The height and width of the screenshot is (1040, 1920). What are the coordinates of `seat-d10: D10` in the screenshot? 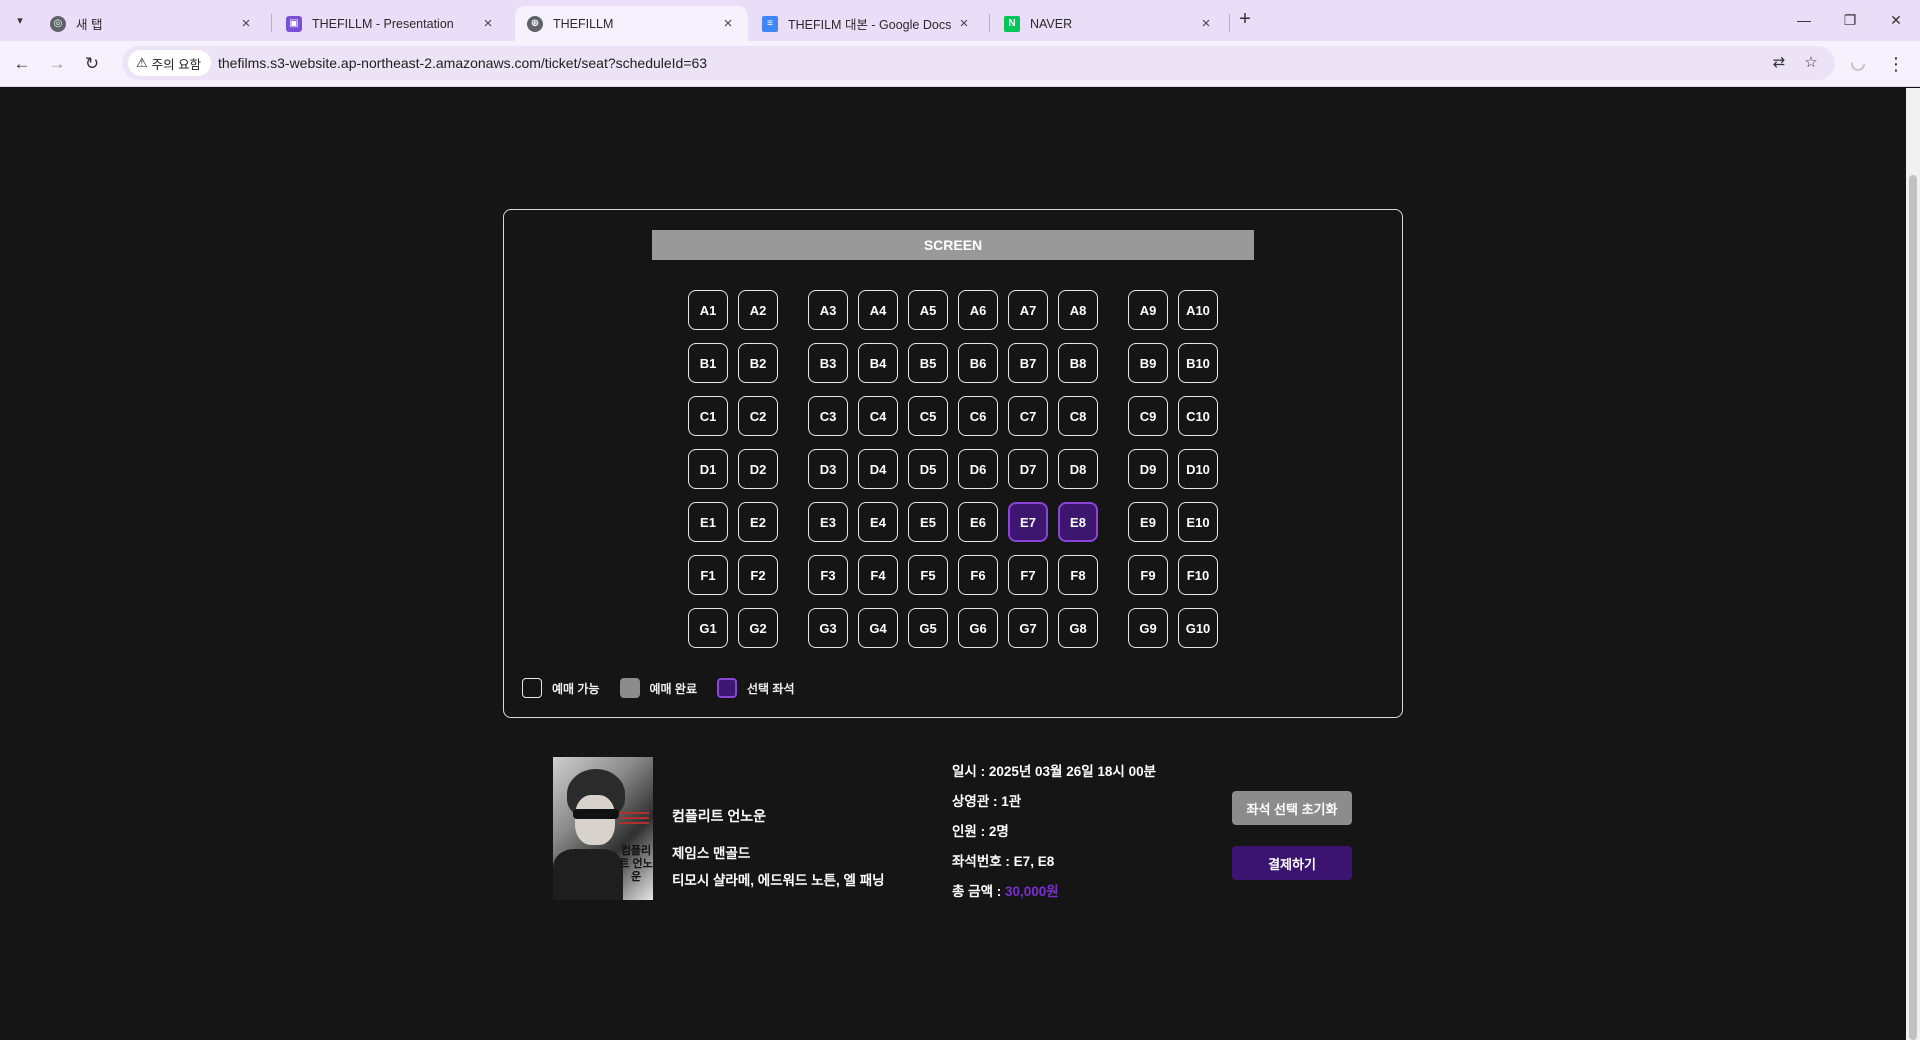 It's located at (1198, 469).